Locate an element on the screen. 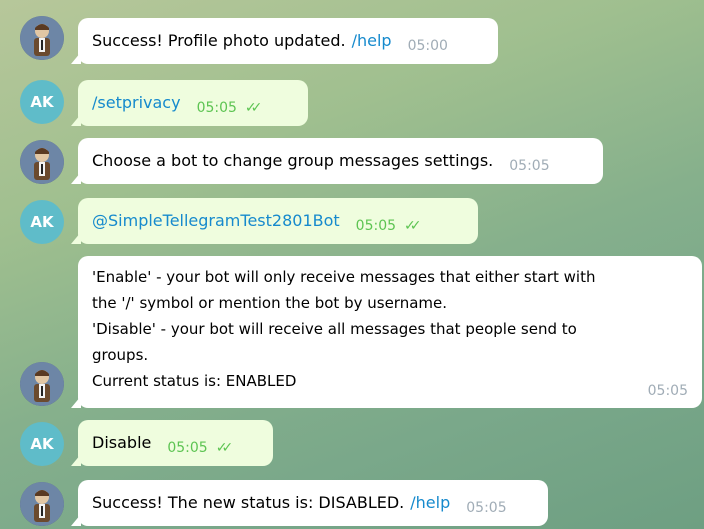 This screenshot has width=704, height=529. message-time: 05:00 is located at coordinates (427, 46).